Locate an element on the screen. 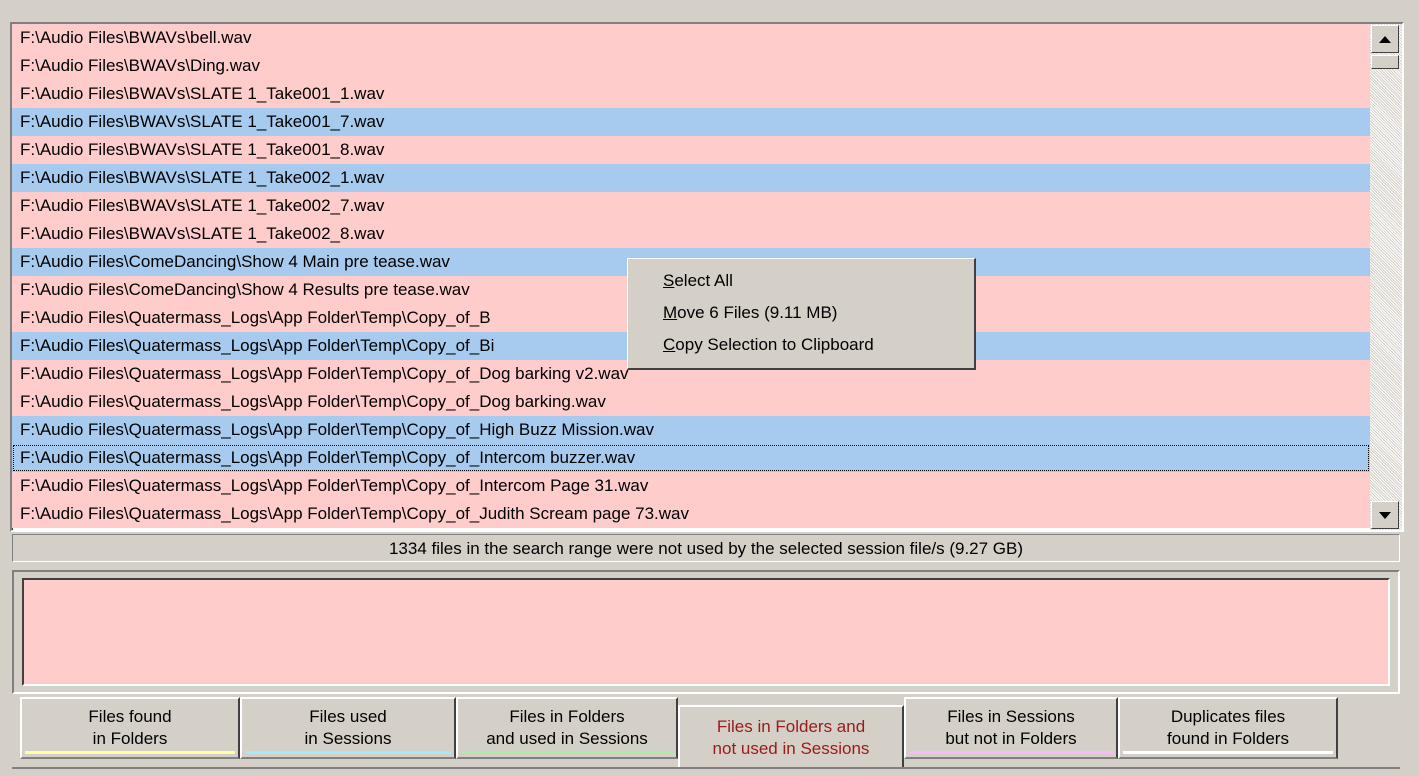 This screenshot has width=1419, height=776. tab-label-line2: in Folders is located at coordinates (130, 738).